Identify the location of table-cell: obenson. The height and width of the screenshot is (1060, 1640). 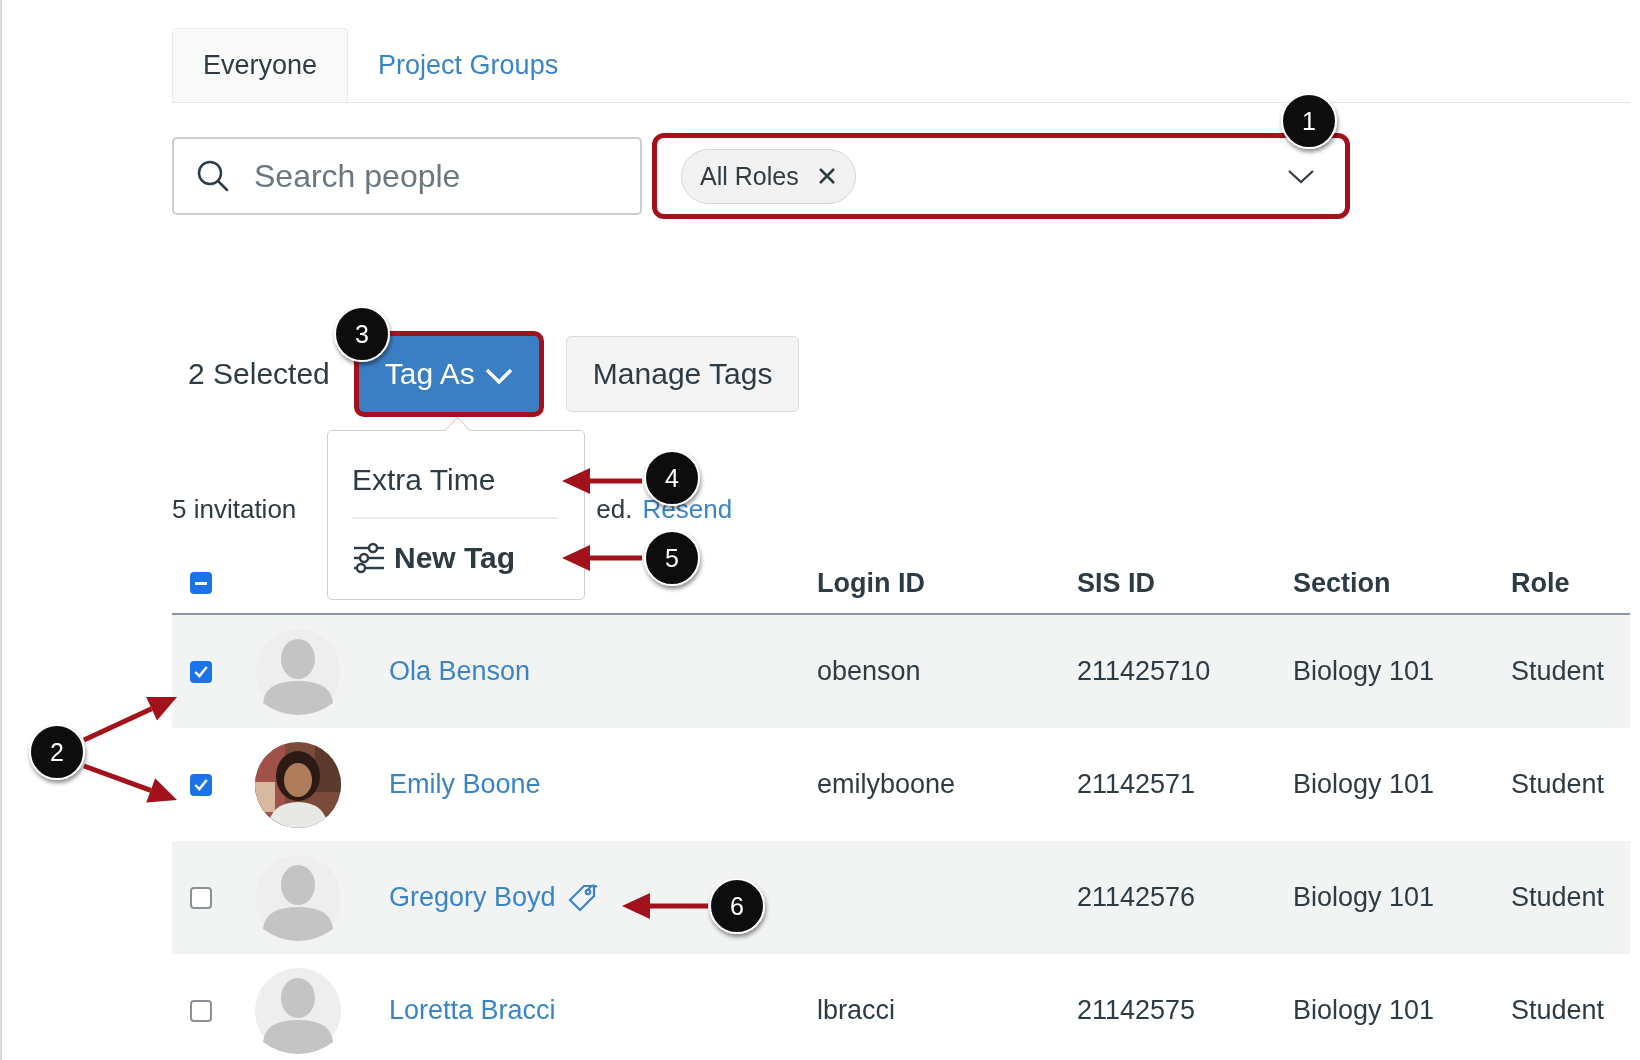
(869, 671).